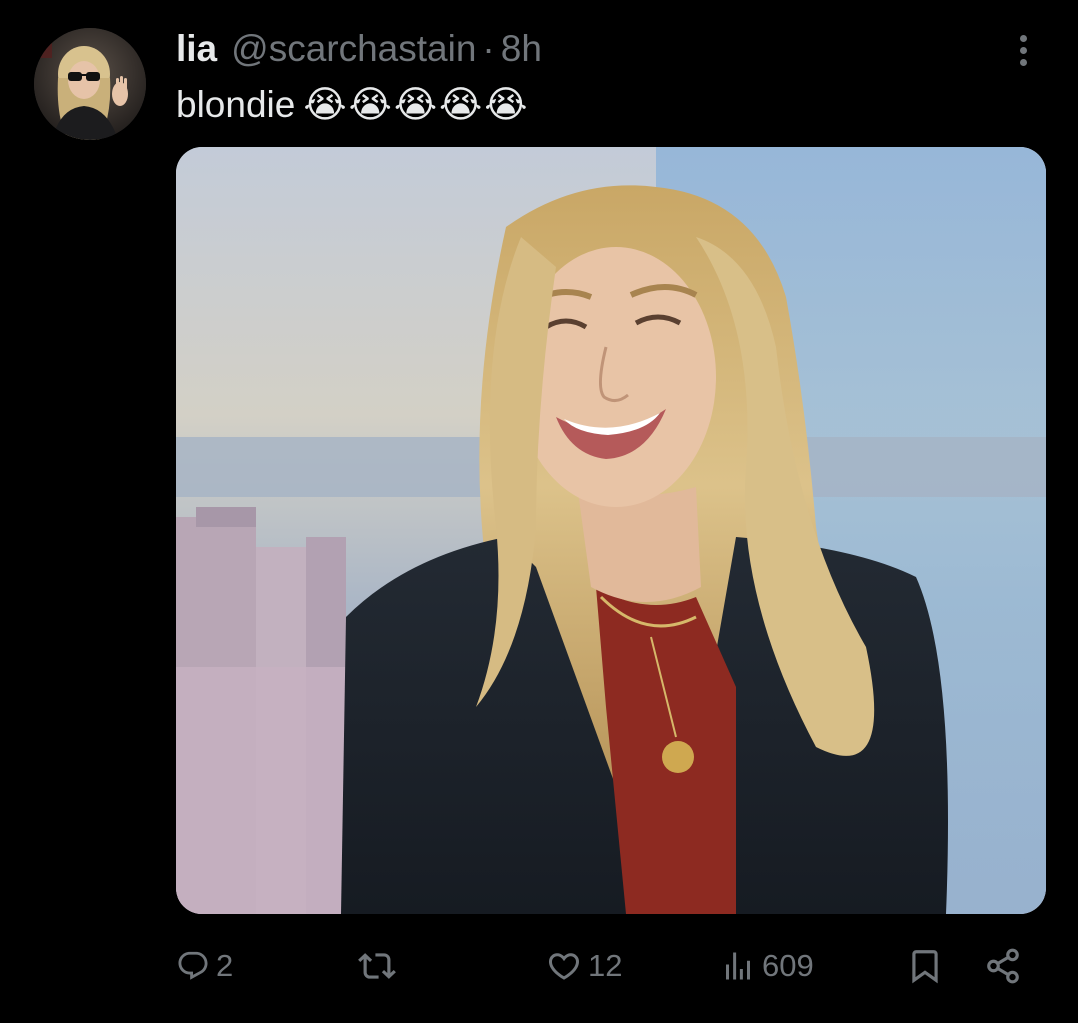 This screenshot has height=1023, width=1078. I want to click on view-count: 609, so click(788, 965).